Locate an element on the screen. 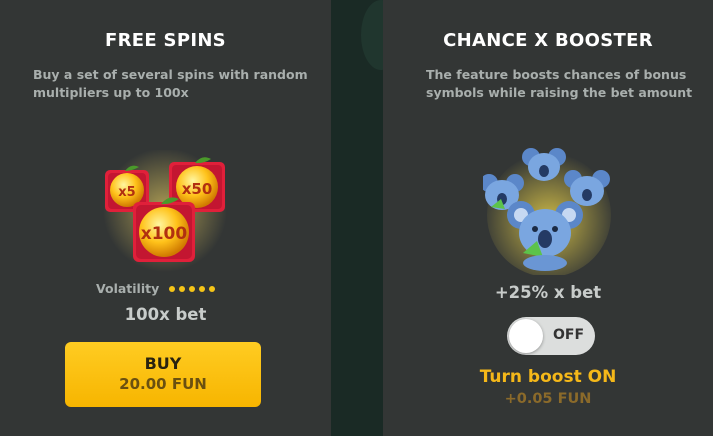 This screenshot has width=713, height=436. boost-extra-cost: +0.05 FUN is located at coordinates (548, 399).